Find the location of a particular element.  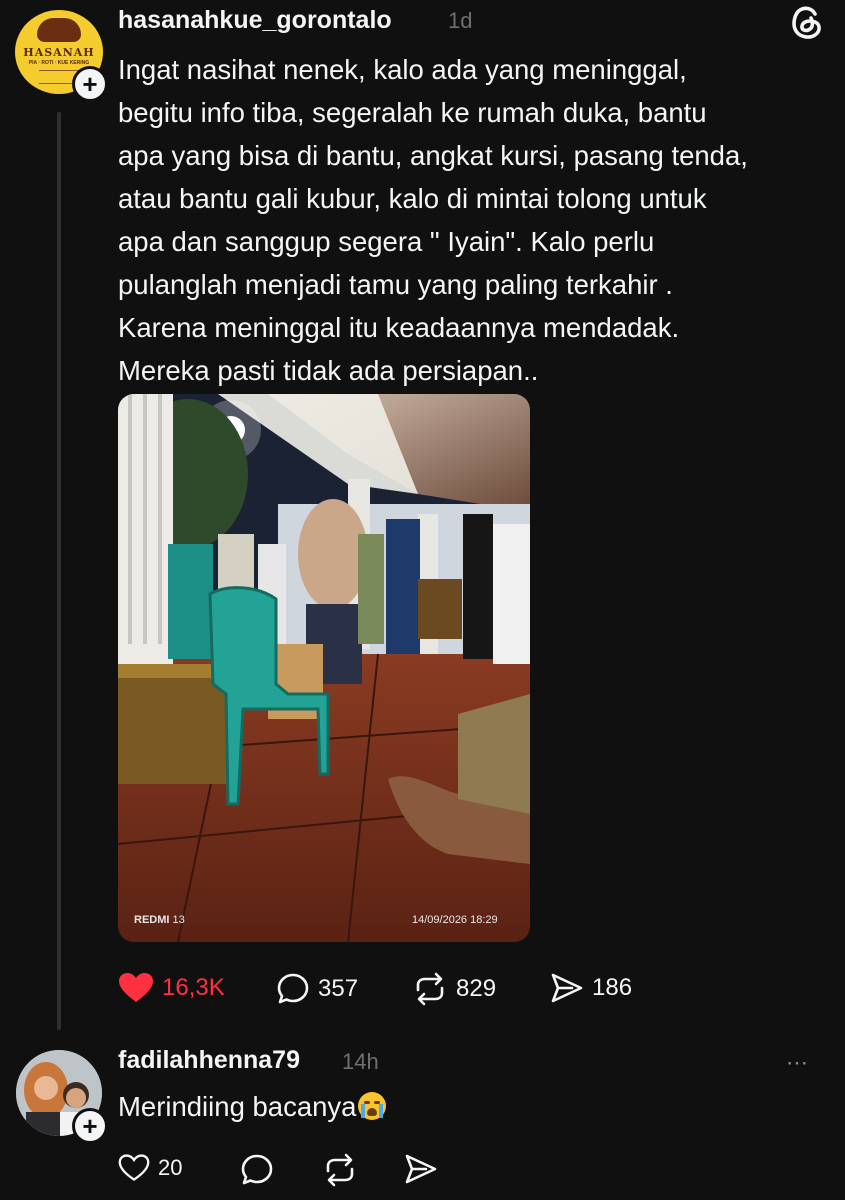

comment-share-button is located at coordinates (421, 1169).